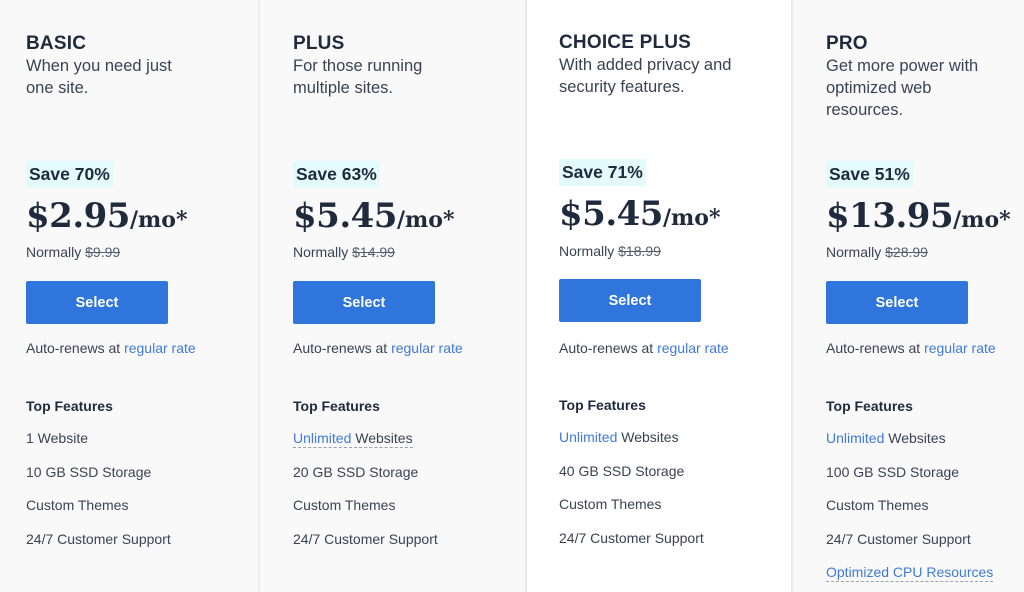 The width and height of the screenshot is (1024, 592). I want to click on feature-item: 1 Website, so click(57, 438).